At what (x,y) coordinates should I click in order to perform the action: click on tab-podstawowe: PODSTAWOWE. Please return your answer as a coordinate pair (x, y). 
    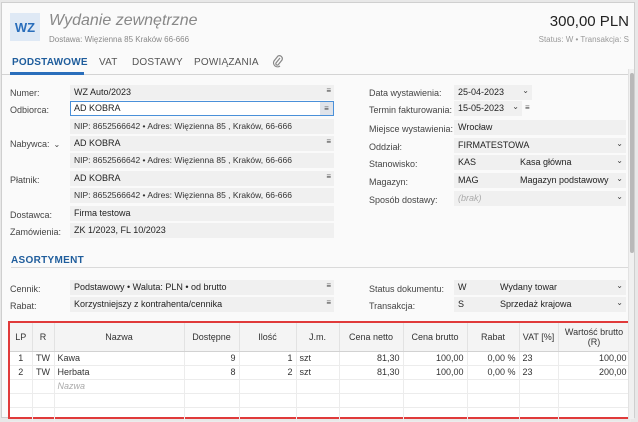
    Looking at the image, I should click on (50, 62).